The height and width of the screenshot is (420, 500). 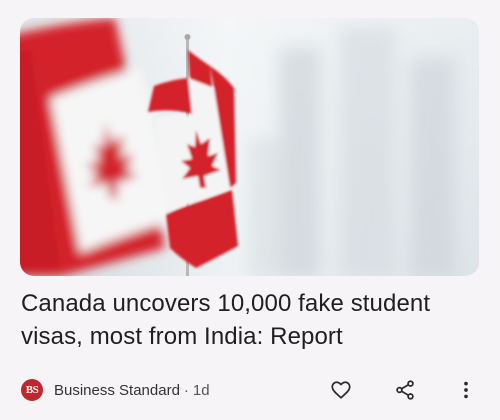 I want to click on heart-icon, so click(x=341, y=390).